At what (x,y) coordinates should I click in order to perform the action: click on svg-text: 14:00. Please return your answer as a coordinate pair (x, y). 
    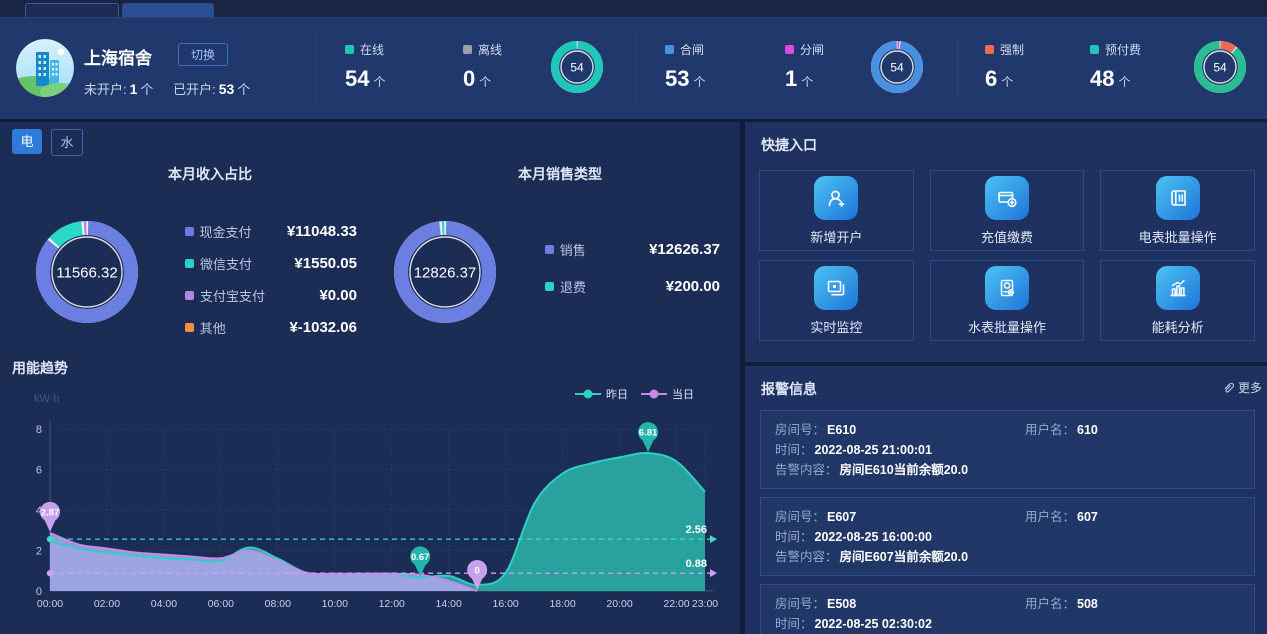
    Looking at the image, I should click on (449, 604).